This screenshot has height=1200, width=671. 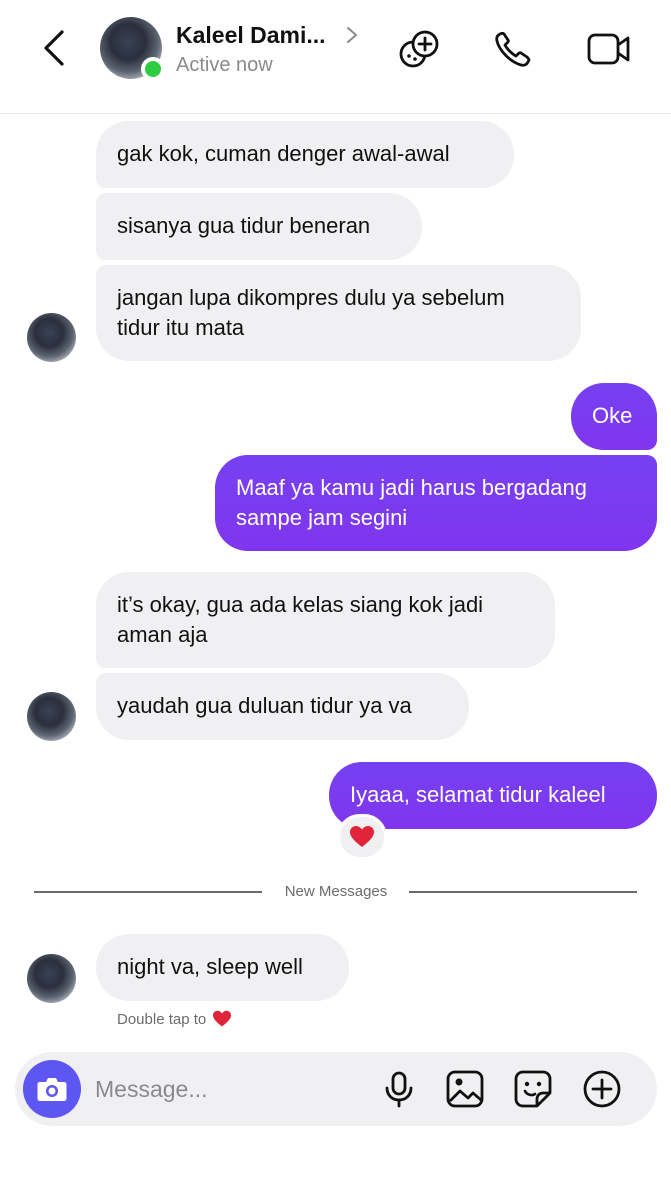 I want to click on plus-circle-icon, so click(x=602, y=1089).